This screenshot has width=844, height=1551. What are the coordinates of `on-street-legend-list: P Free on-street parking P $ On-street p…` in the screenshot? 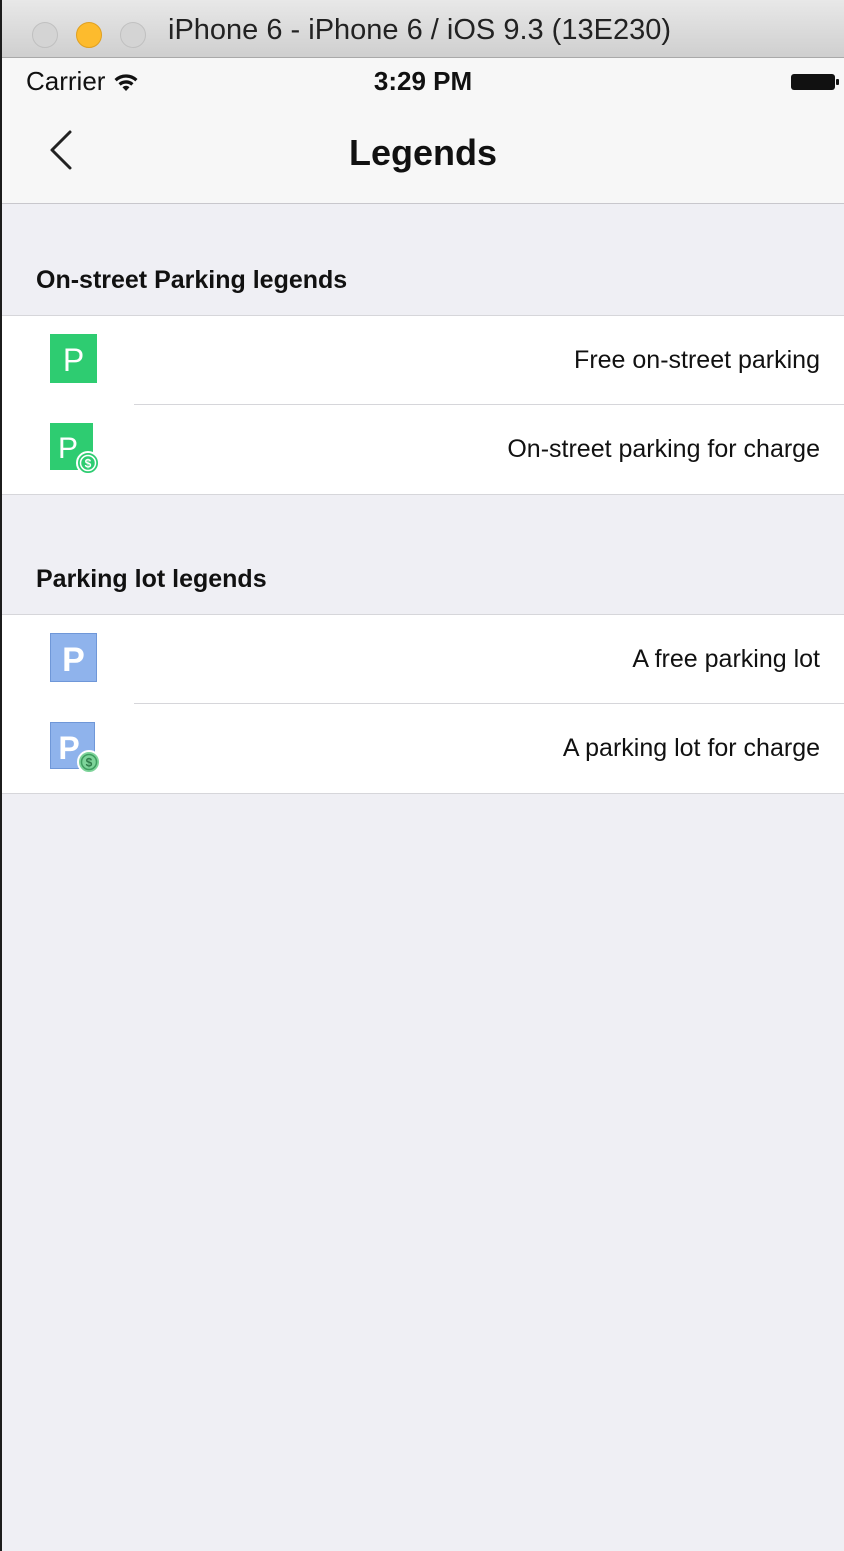 It's located at (423, 405).